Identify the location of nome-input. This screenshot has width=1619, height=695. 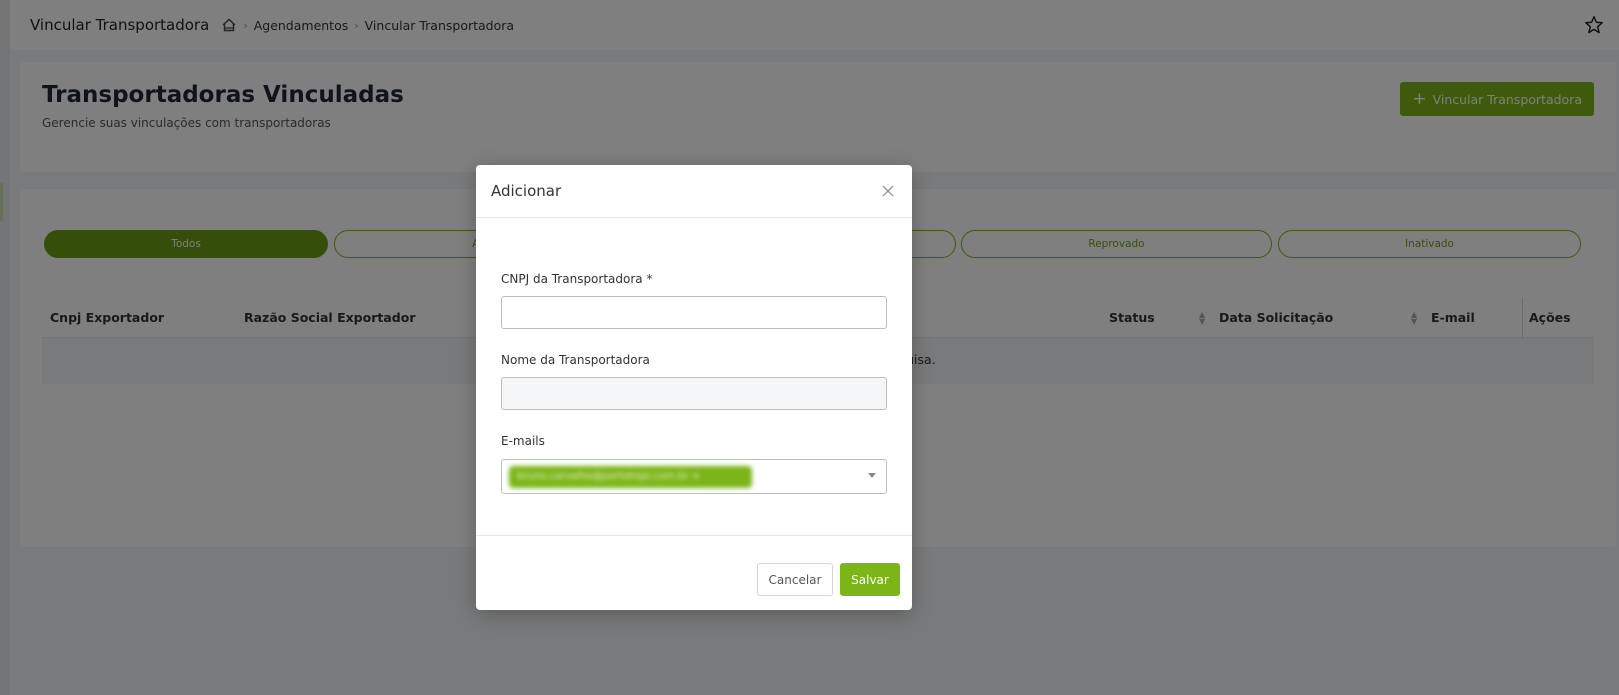
(694, 393).